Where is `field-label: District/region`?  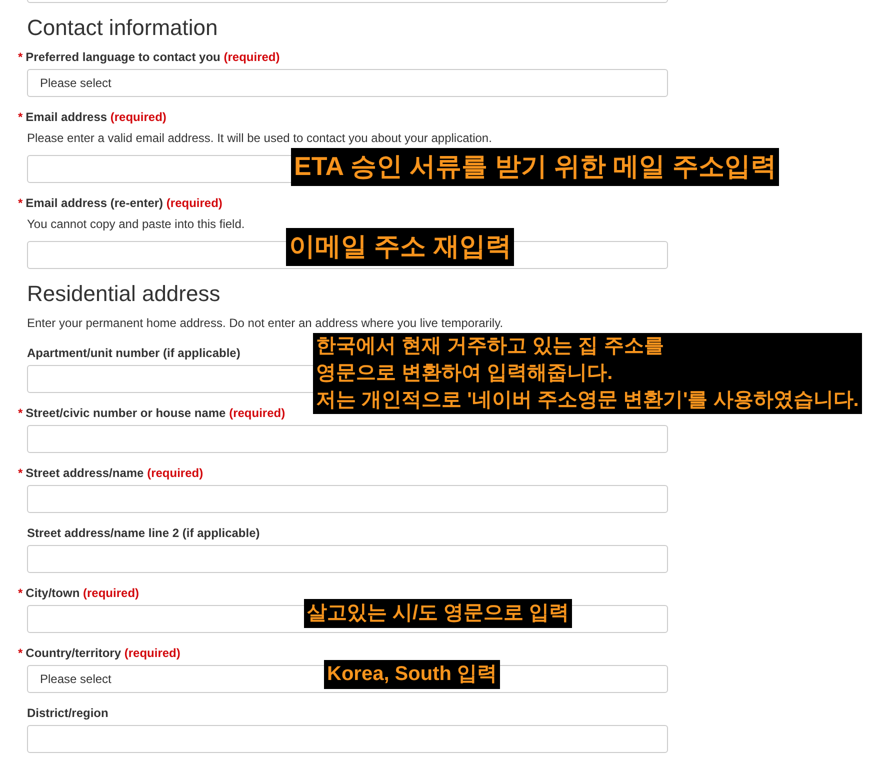
field-label: District/region is located at coordinates (67, 713).